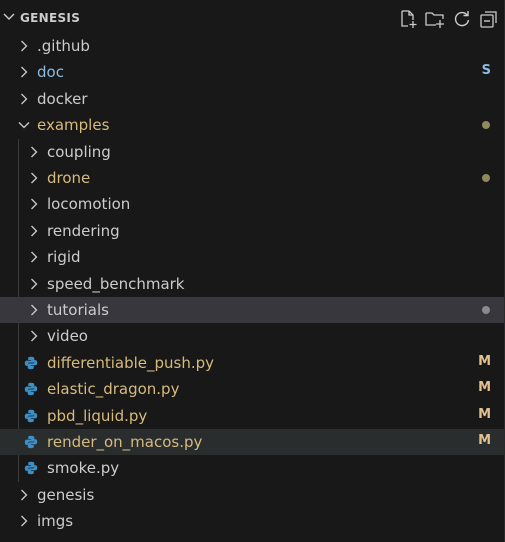 This screenshot has height=542, width=505. I want to click on item-label: rendering, so click(83, 230).